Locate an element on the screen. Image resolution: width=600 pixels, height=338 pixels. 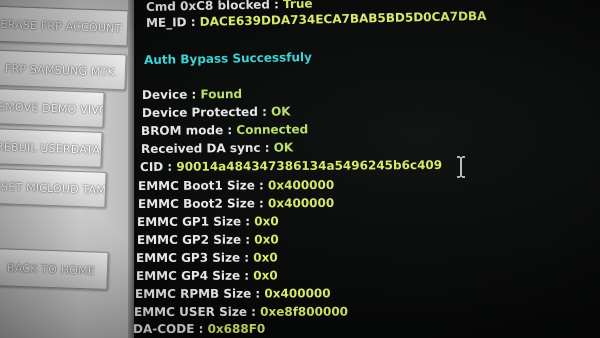
log-label: EMMC Boot1 Size : is located at coordinates (200, 185).